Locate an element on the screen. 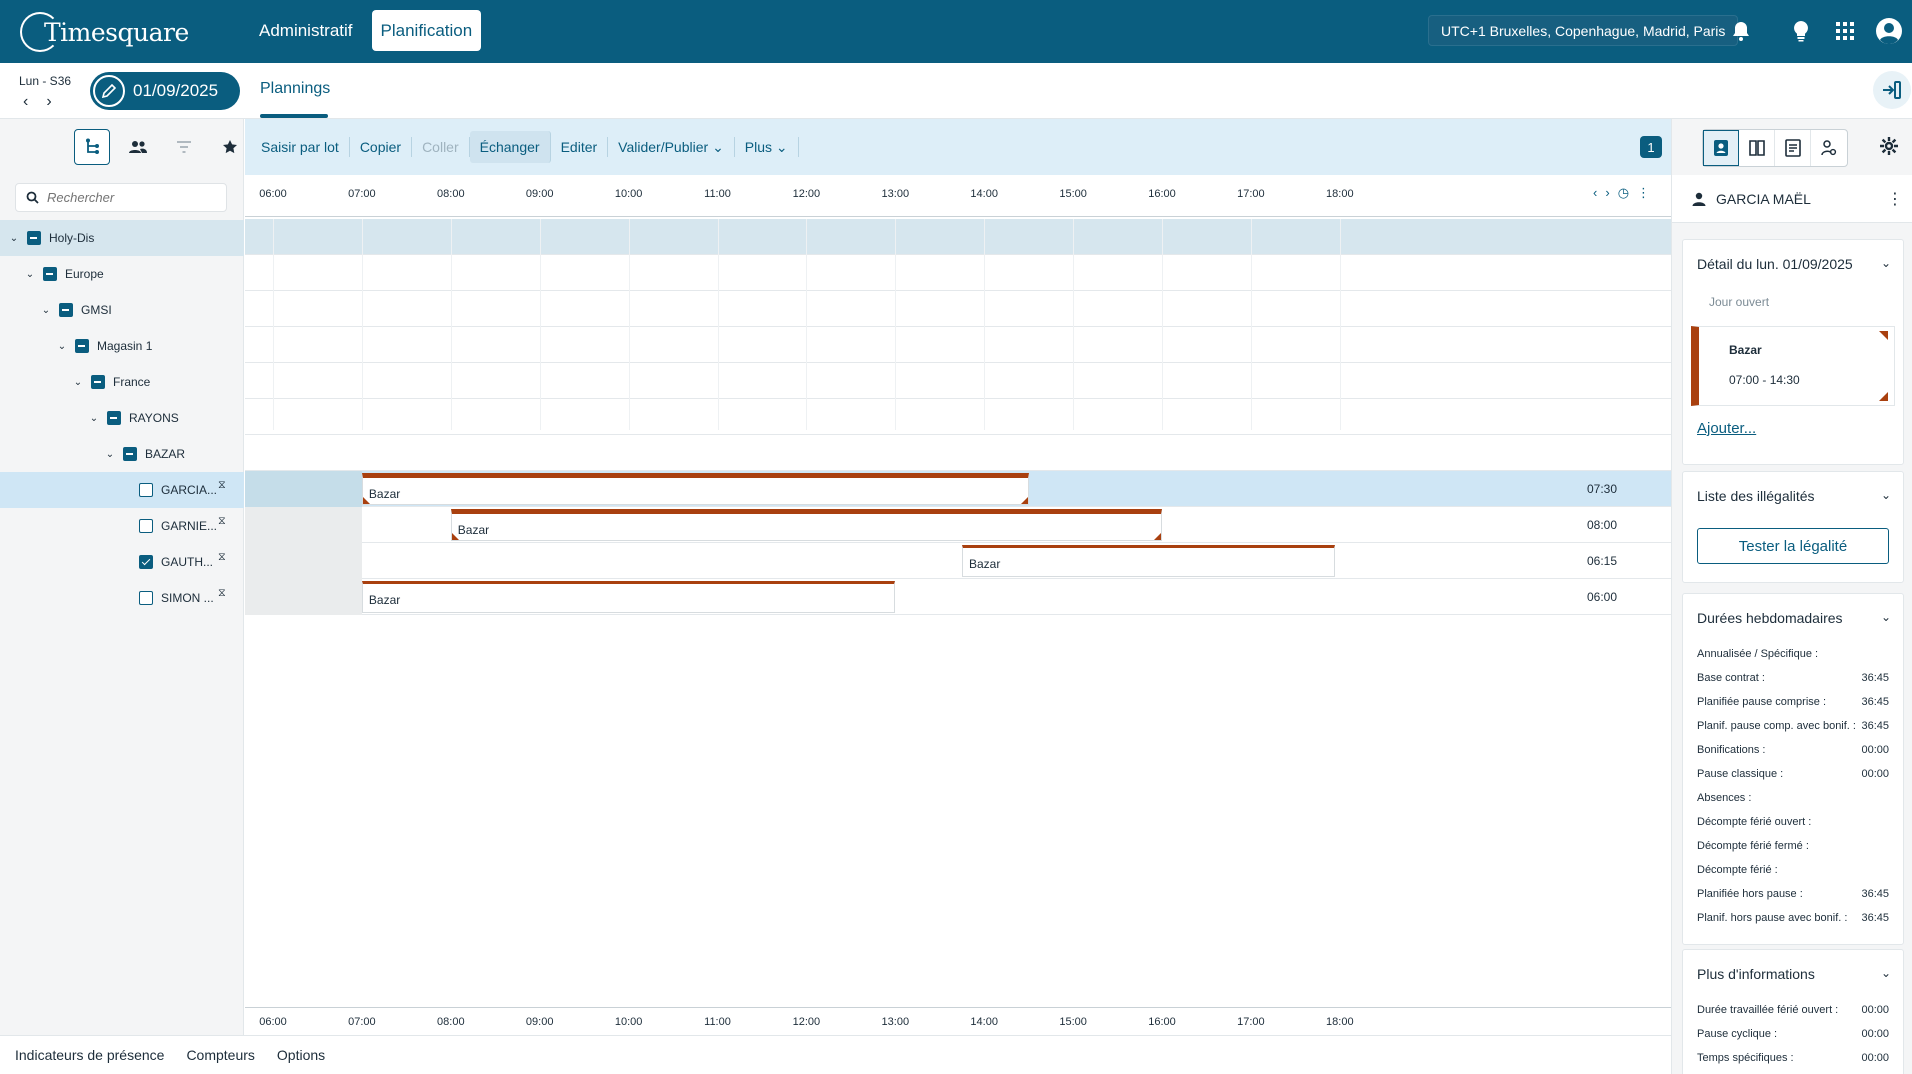 This screenshot has height=1074, width=1912. batch-entry-button: Saisir par lot is located at coordinates (300, 147).